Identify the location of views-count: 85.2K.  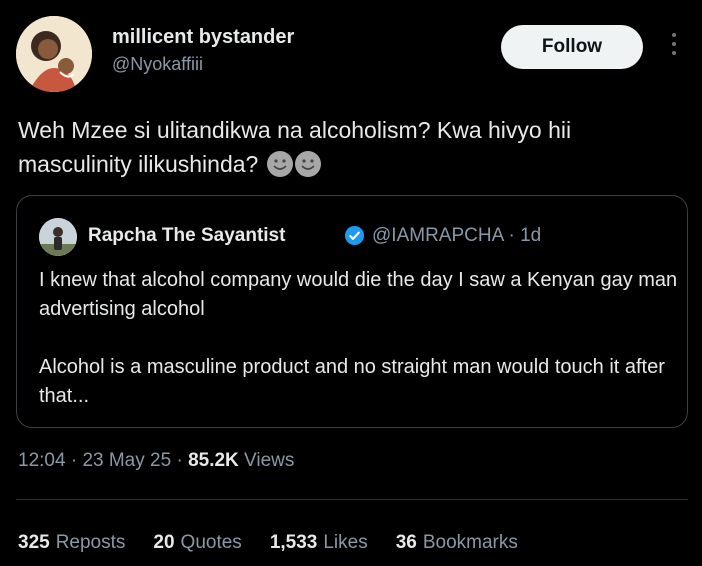
(213, 460).